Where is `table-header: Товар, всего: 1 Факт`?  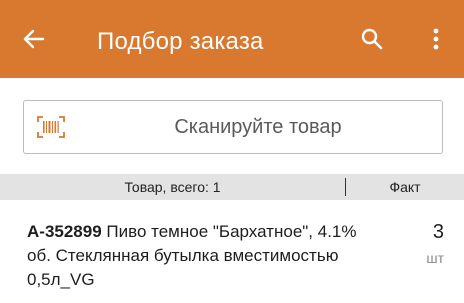
table-header: Товар, всего: 1 Факт is located at coordinates (232, 187).